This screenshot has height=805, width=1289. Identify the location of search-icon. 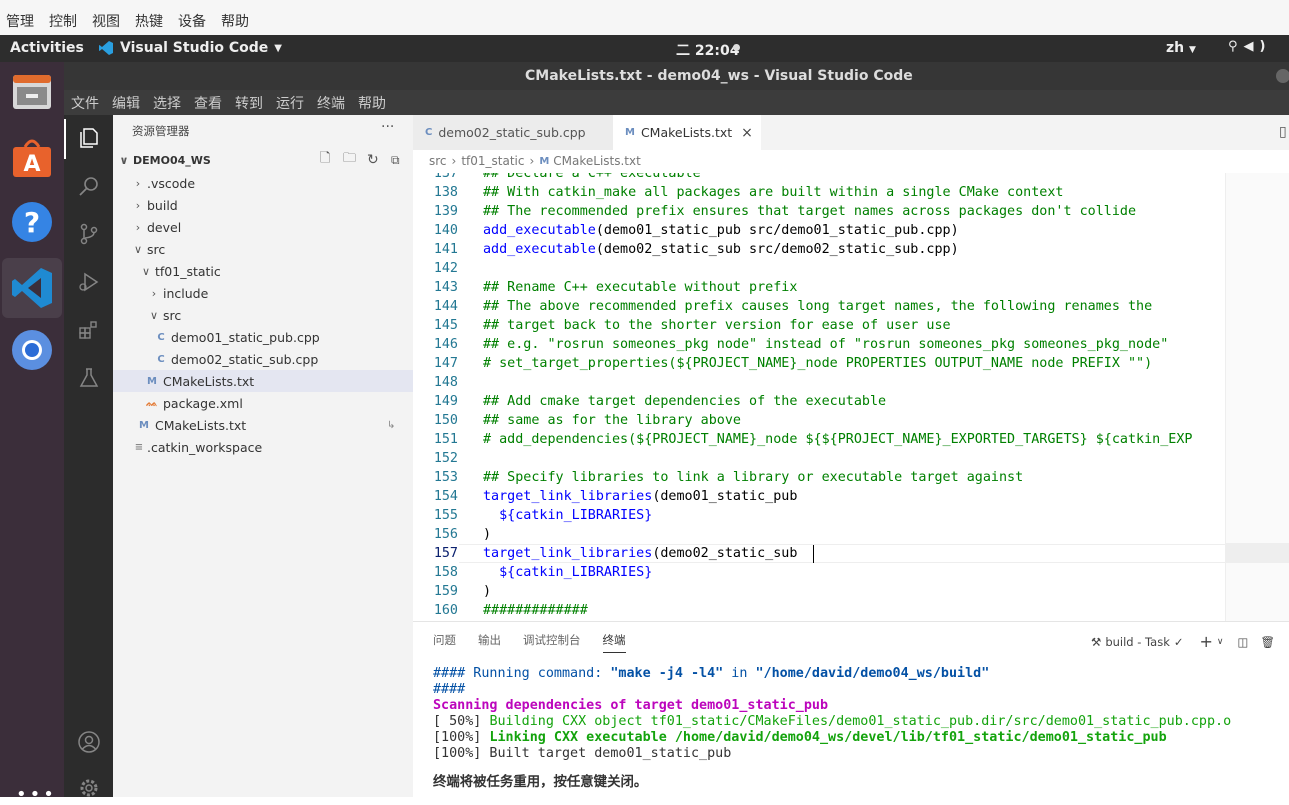
(89, 186).